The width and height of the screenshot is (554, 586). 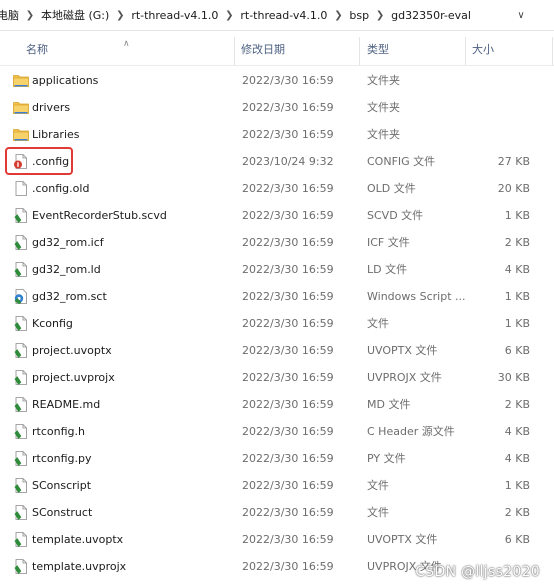 What do you see at coordinates (521, 15) in the screenshot?
I see `history-dropdown-button: ∨` at bounding box center [521, 15].